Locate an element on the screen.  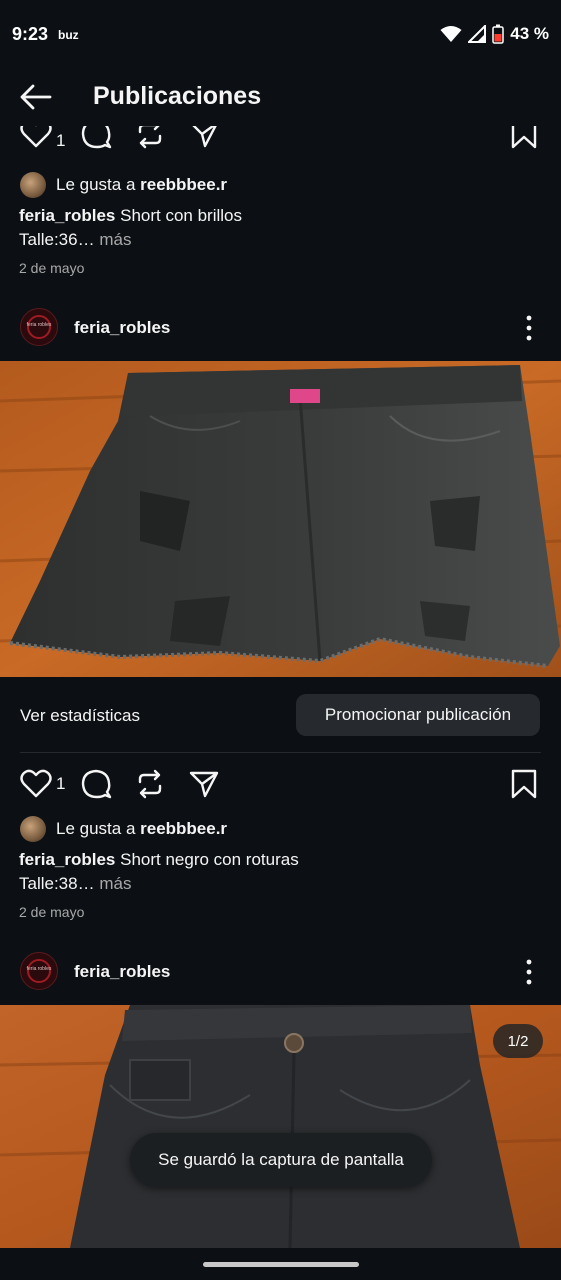
post-actions: 1 is located at coordinates (280, 786).